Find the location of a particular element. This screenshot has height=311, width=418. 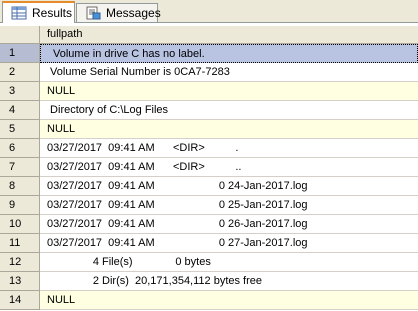

row-number: 9 is located at coordinates (20, 205).